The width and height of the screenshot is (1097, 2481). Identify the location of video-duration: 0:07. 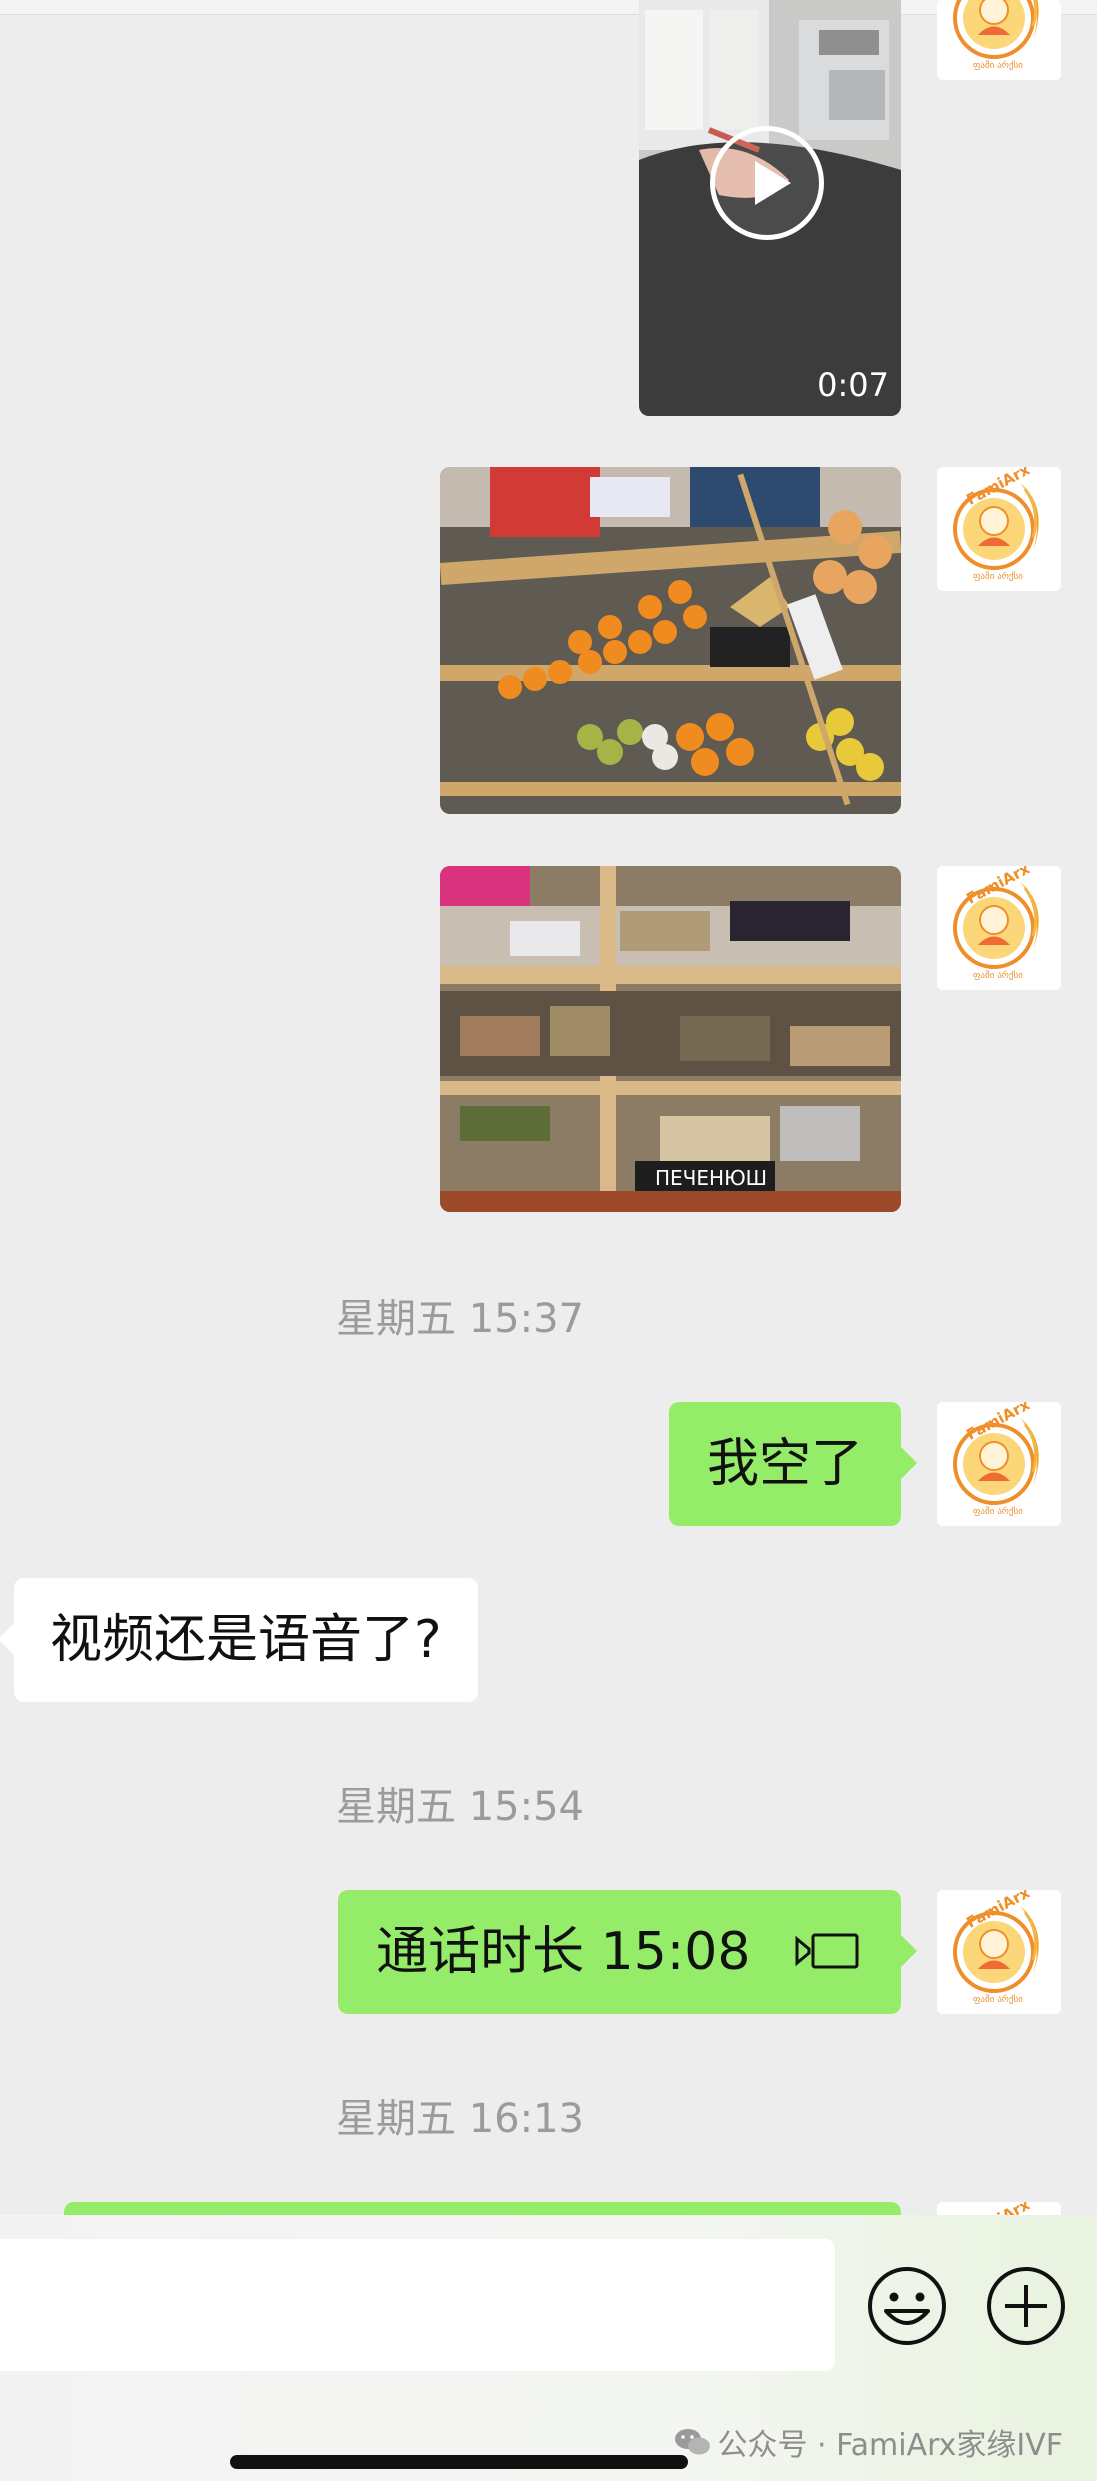
(853, 385).